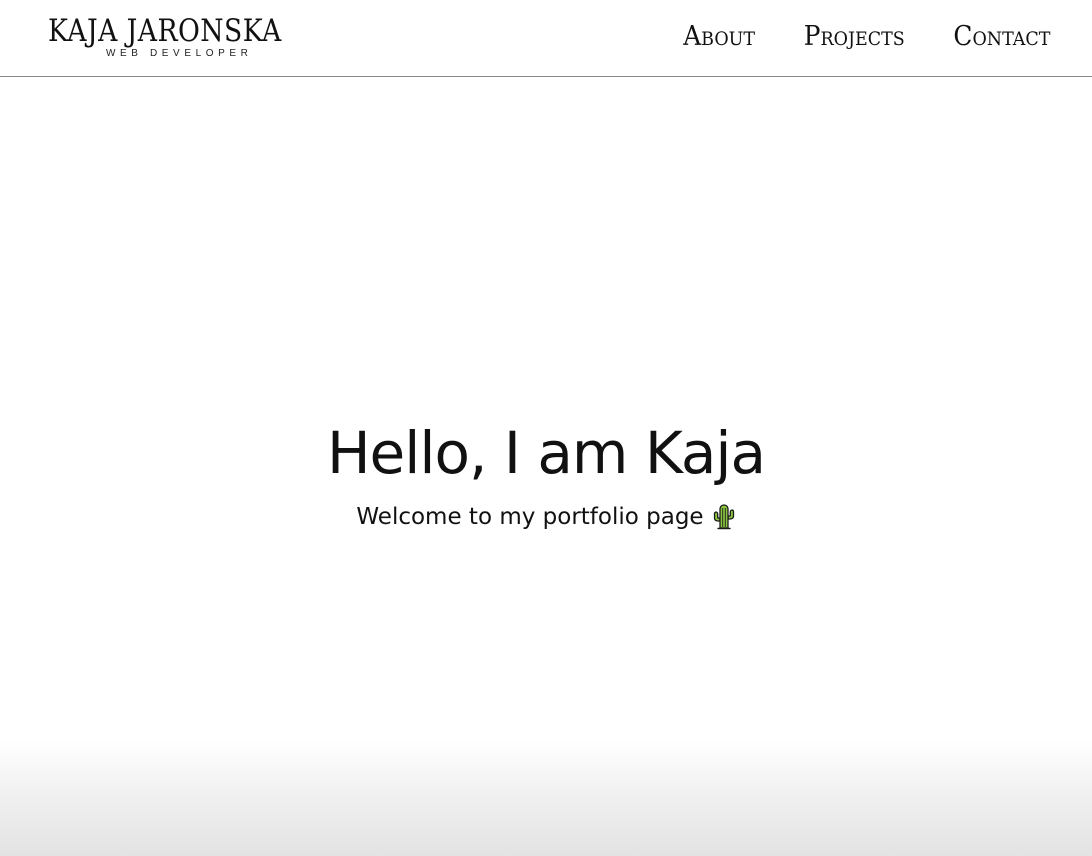 Image resolution: width=1092 pixels, height=856 pixels. What do you see at coordinates (719, 37) in the screenshot?
I see `nav-link-about: About` at bounding box center [719, 37].